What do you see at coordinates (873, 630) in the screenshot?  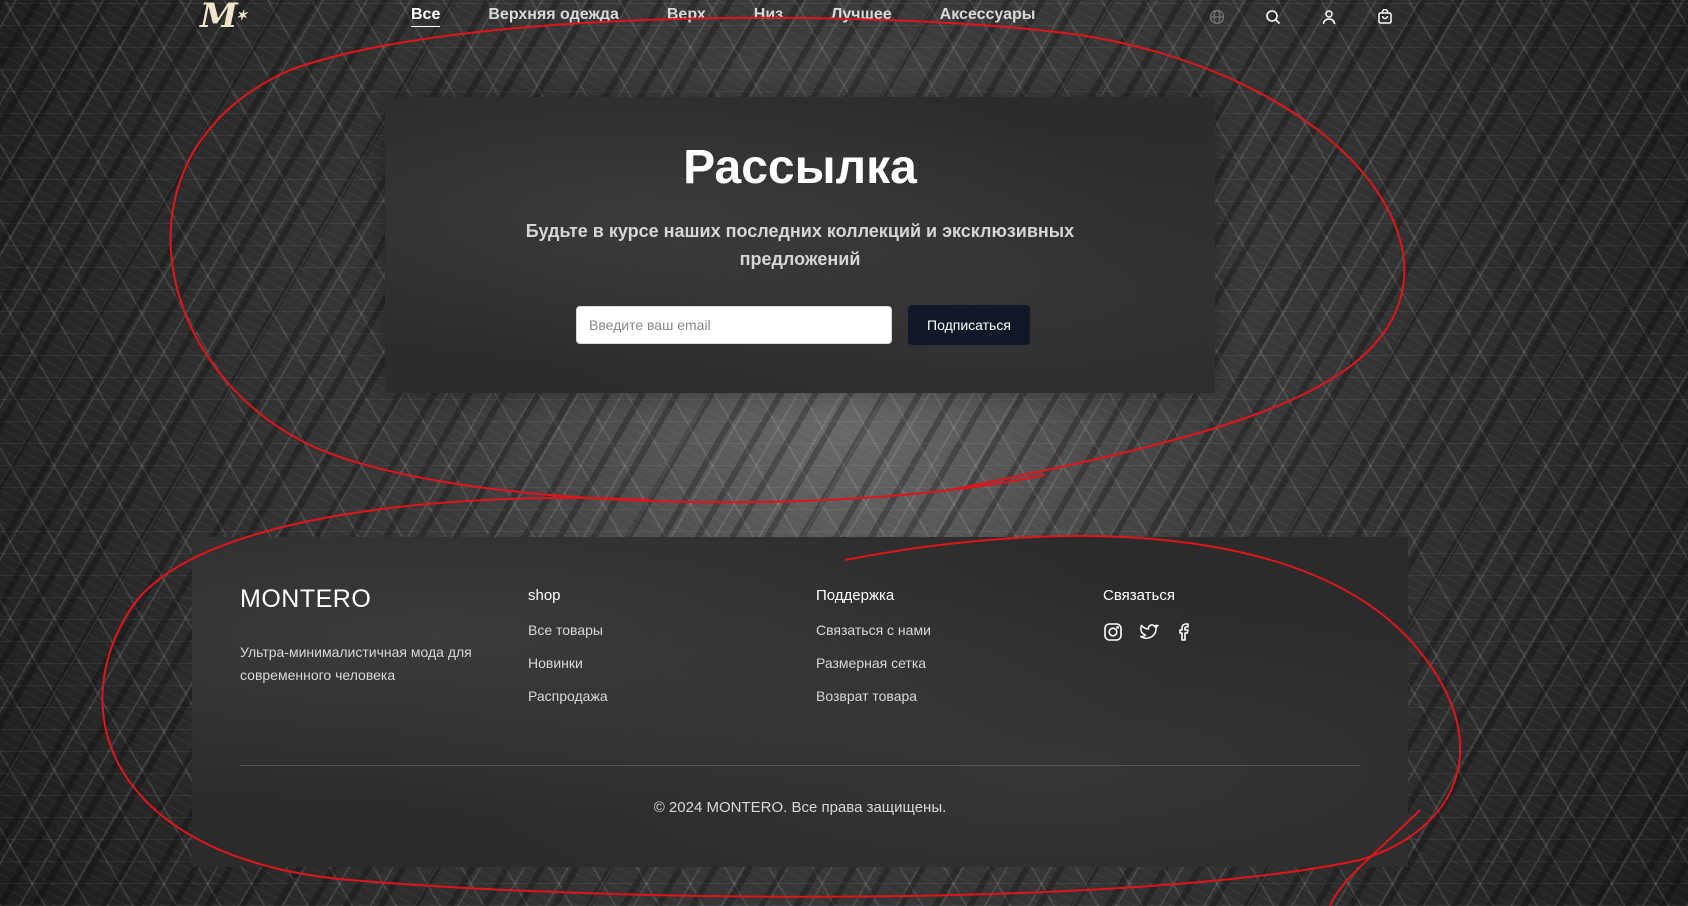 I see `footer-link-contact: Связаться с нами` at bounding box center [873, 630].